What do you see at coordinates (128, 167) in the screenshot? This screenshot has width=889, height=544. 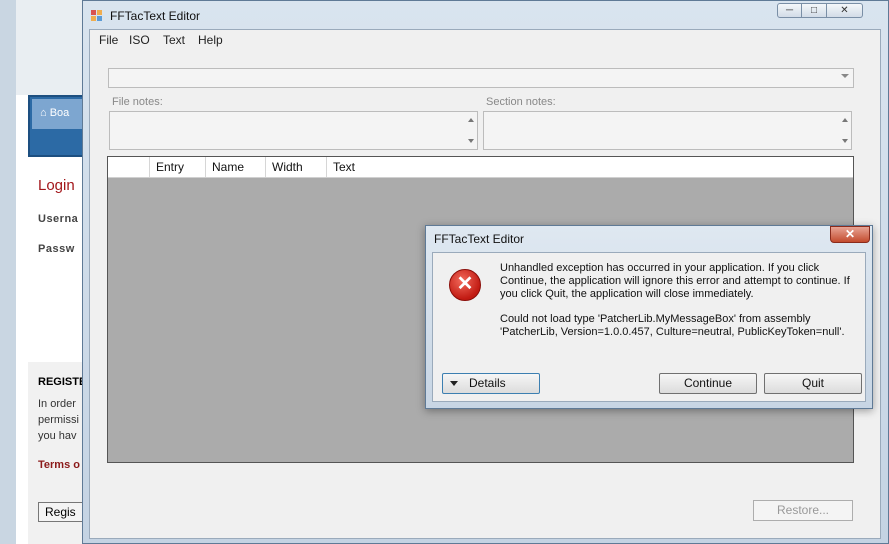 I see `row-header-corner` at bounding box center [128, 167].